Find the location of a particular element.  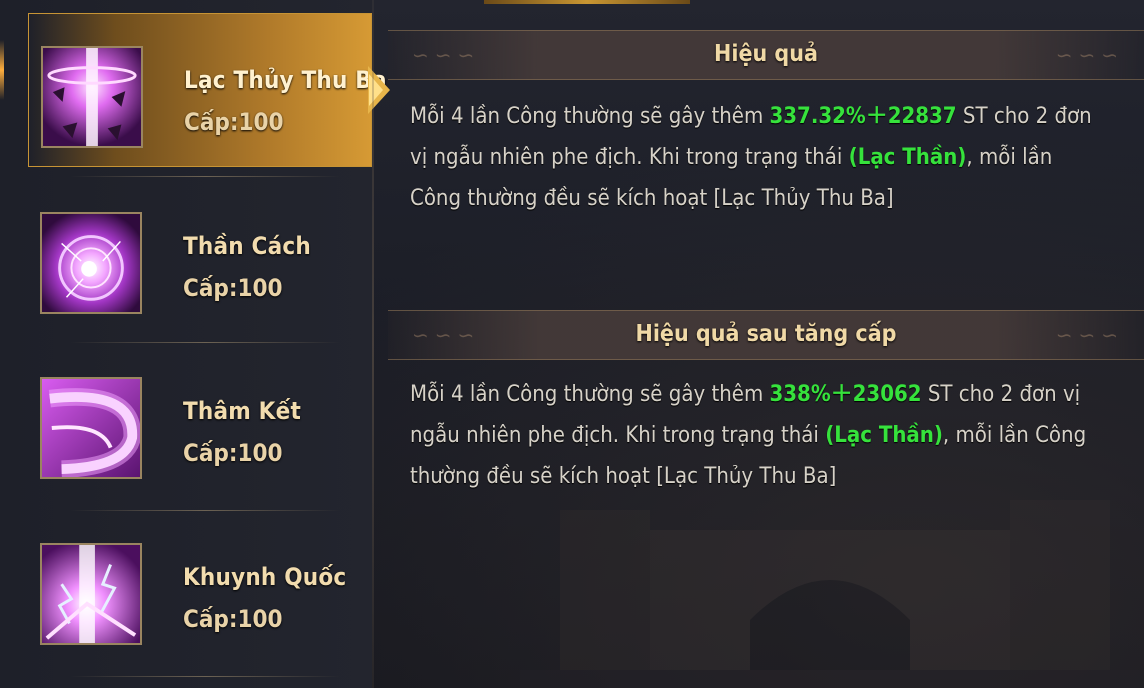

skill-item-than-cach: Thần Cách Cấp:100 is located at coordinates (199, 256).